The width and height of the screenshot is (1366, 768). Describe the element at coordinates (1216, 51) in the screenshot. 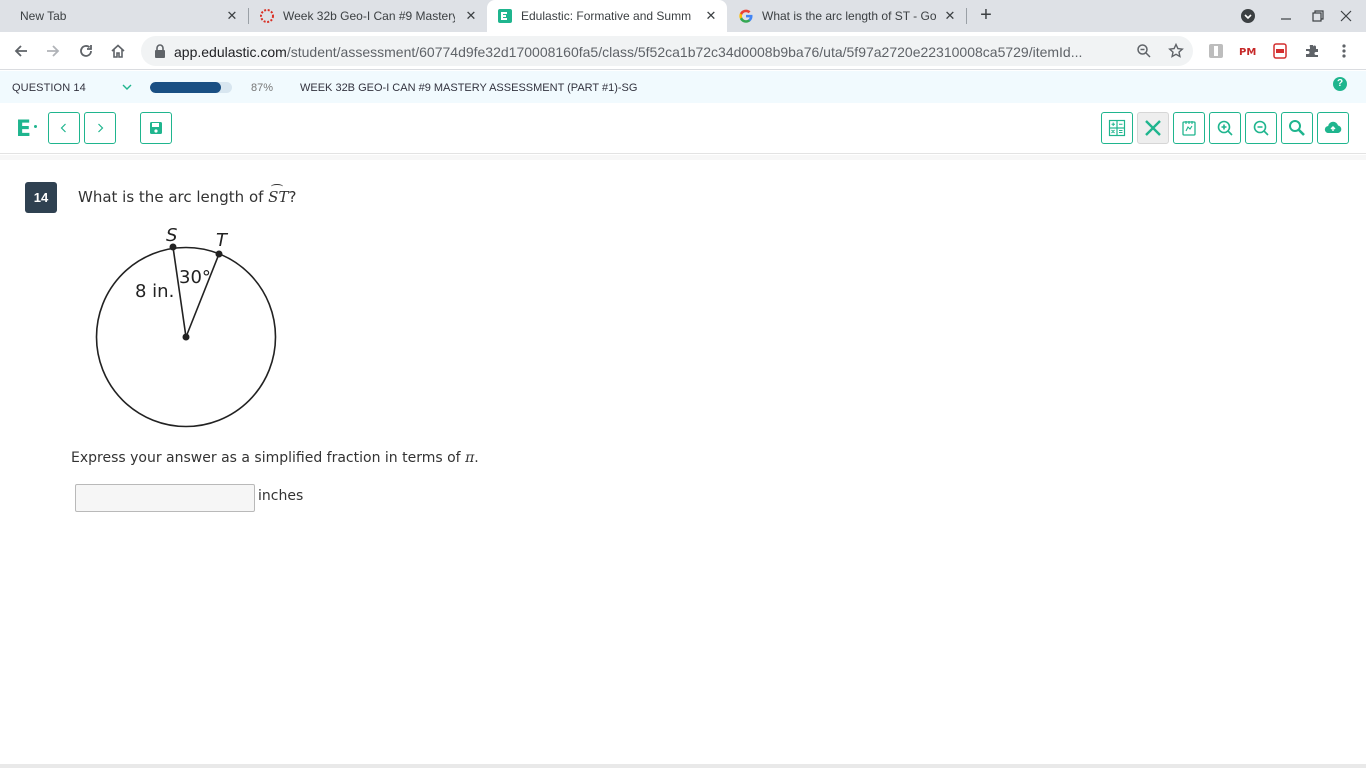

I see `extension-gray-icon` at that location.